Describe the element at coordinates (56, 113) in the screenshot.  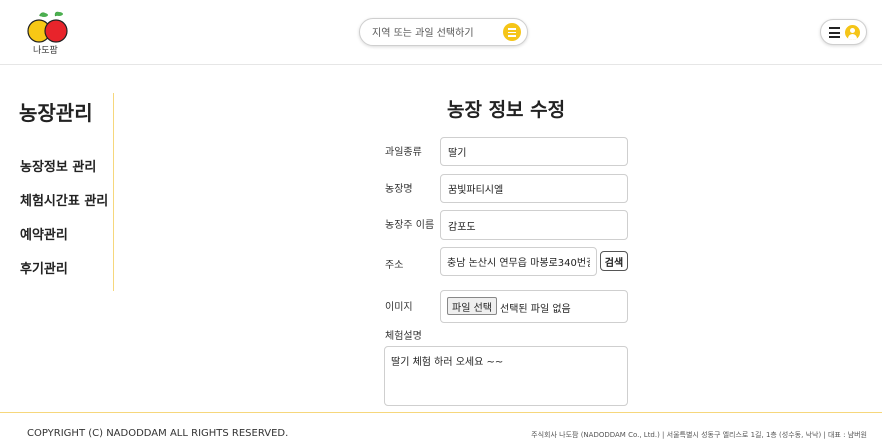
I see `sidebar-title: 농장관리` at that location.